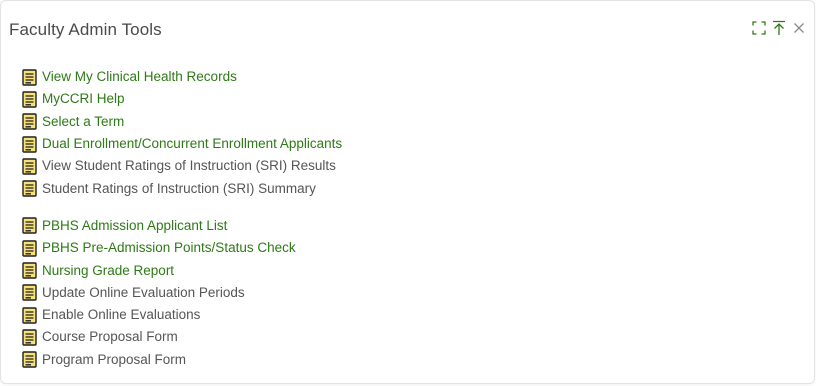  Describe the element at coordinates (83, 122) in the screenshot. I see `tool-link: Select a Term` at that location.